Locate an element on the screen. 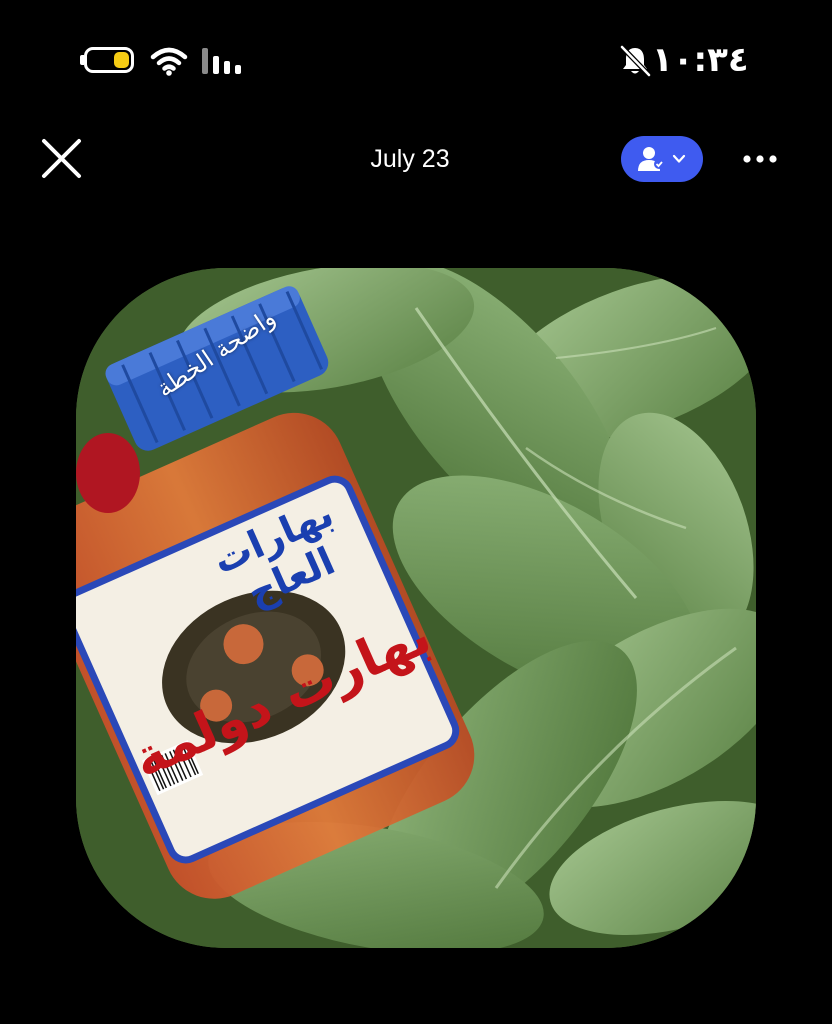 The width and height of the screenshot is (832, 1024). close-icon is located at coordinates (61, 158).